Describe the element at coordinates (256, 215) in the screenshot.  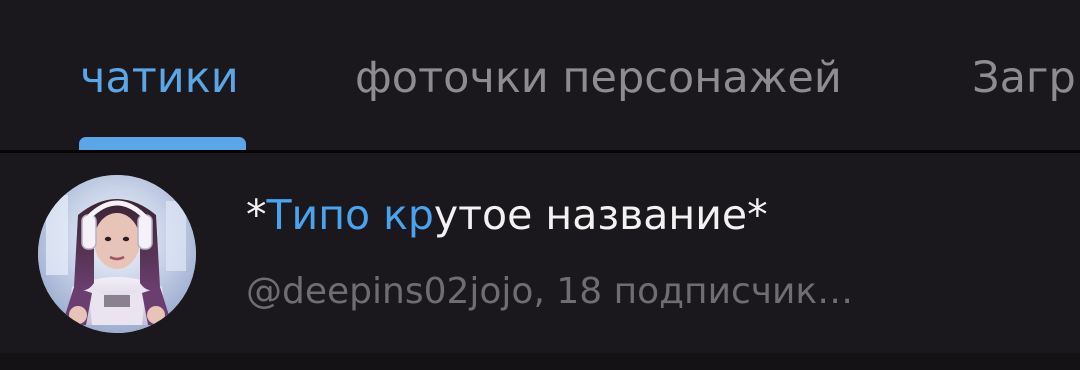
I see `channel-title-prefix: *` at that location.